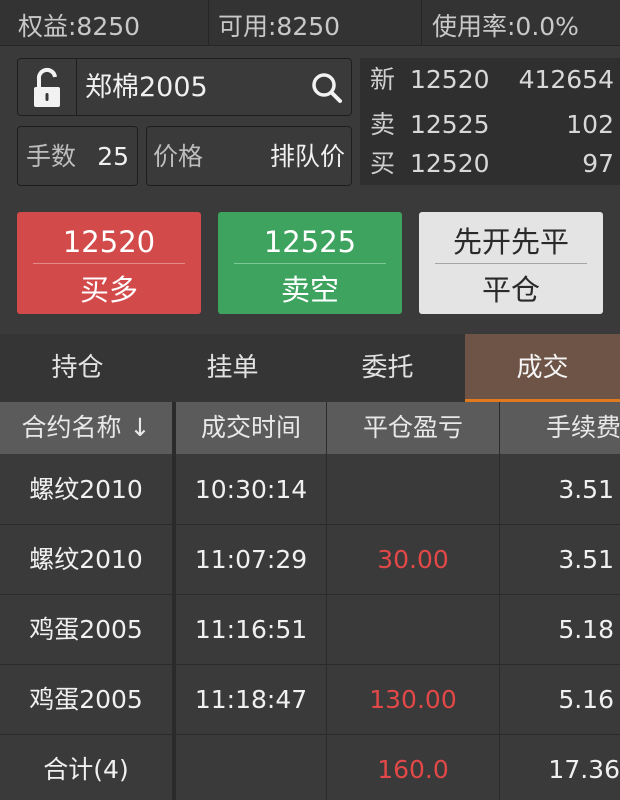 The image size is (620, 800). I want to click on quote-last-row: 新 12520 412654, so click(490, 80).